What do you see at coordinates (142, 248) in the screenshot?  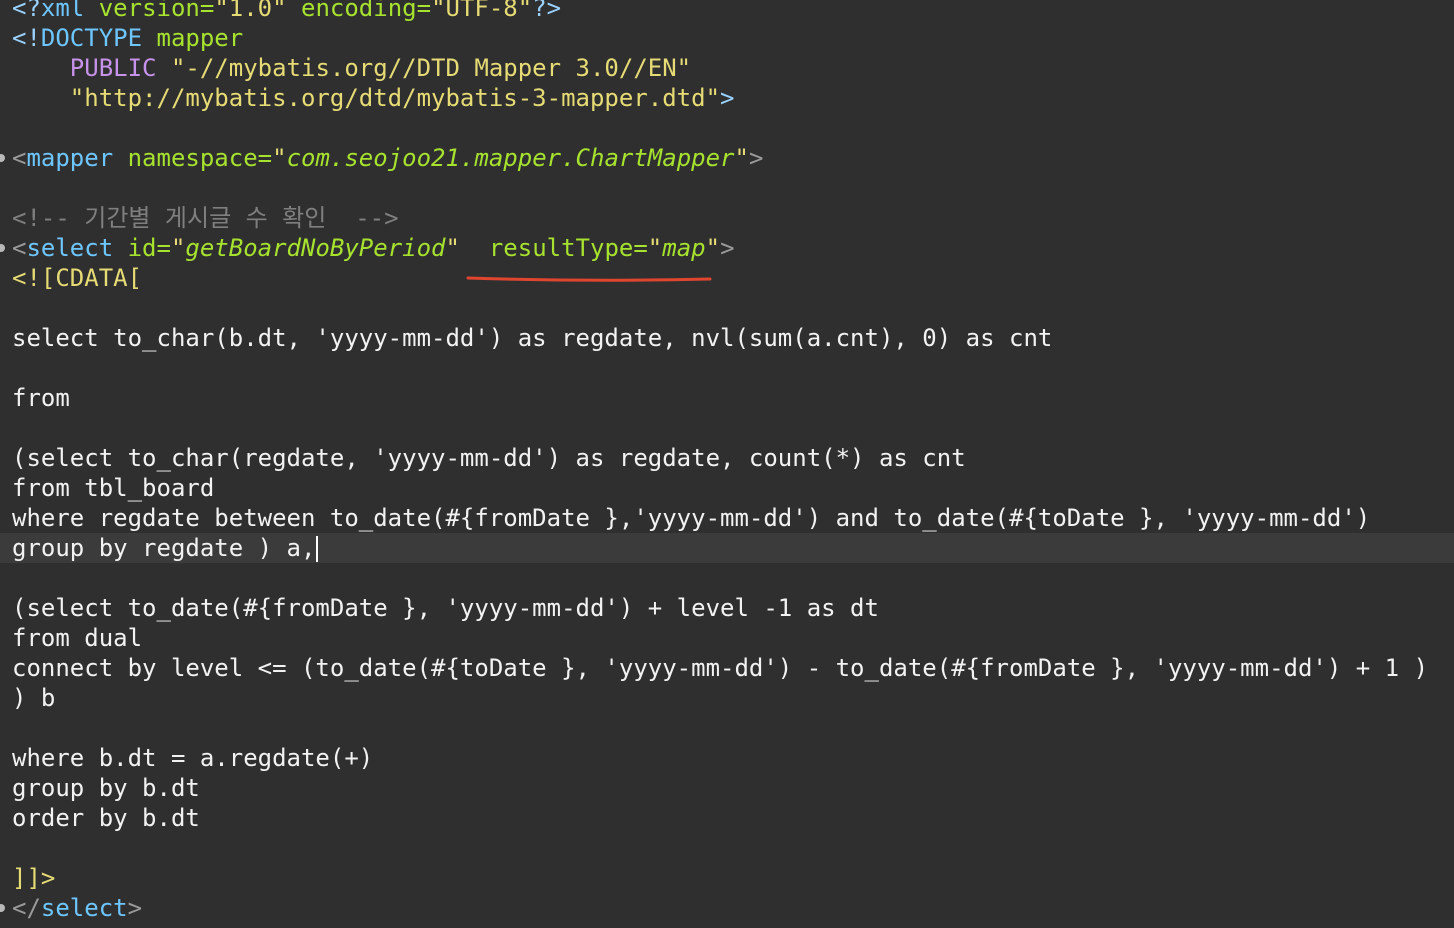 I see `id-attribute: id=` at bounding box center [142, 248].